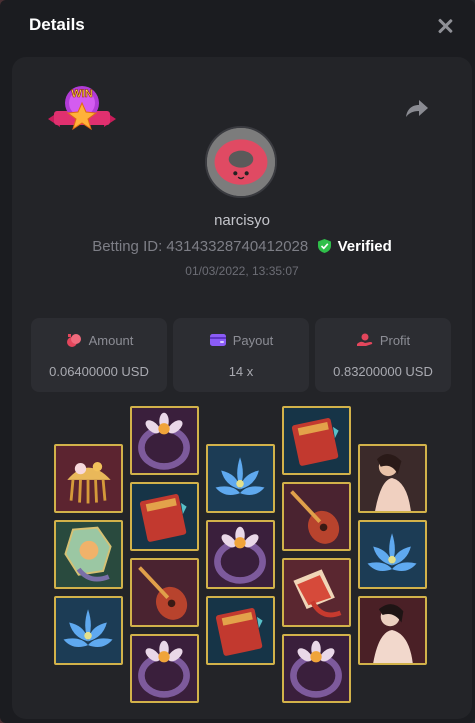 The height and width of the screenshot is (723, 475). Describe the element at coordinates (241, 371) in the screenshot. I see `payout-value: 14 x` at that location.